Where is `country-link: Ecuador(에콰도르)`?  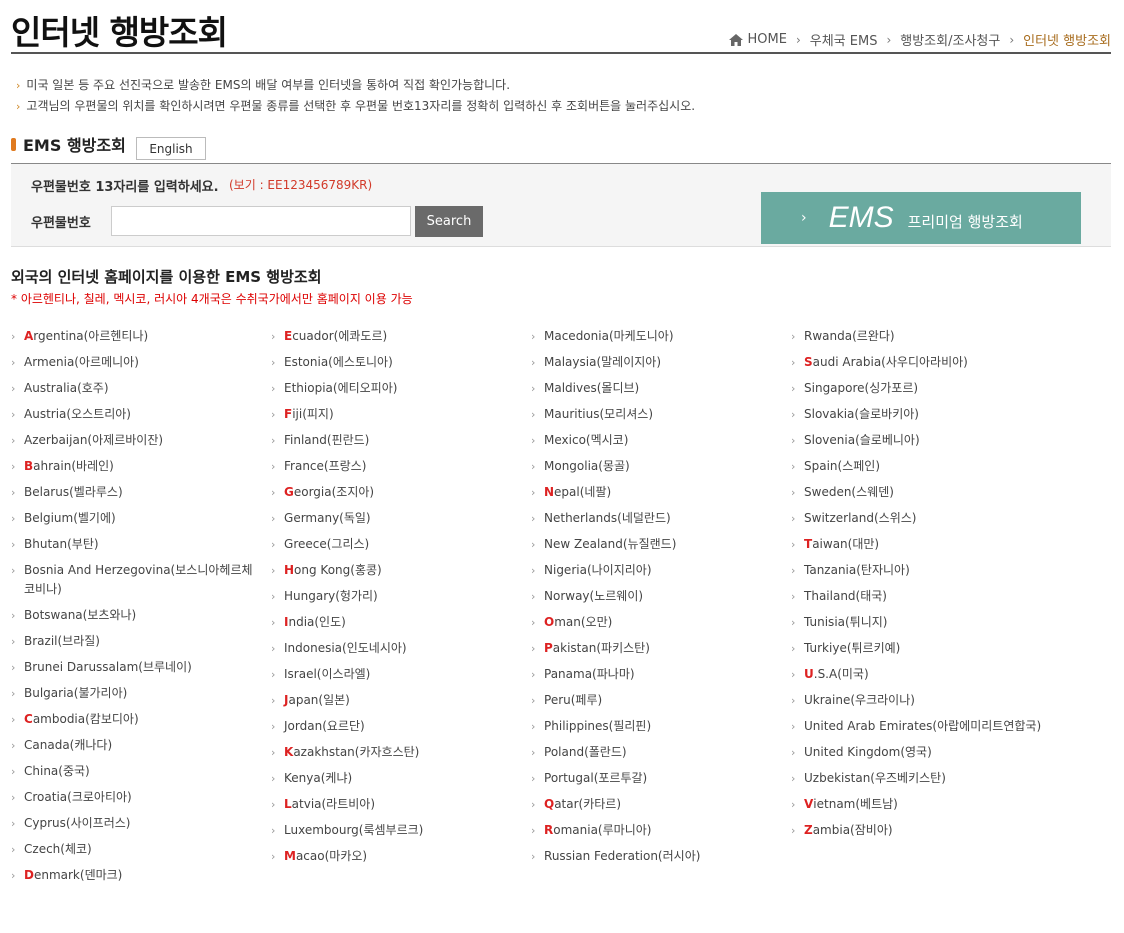
country-link: Ecuador(에콰도르) is located at coordinates (396, 336).